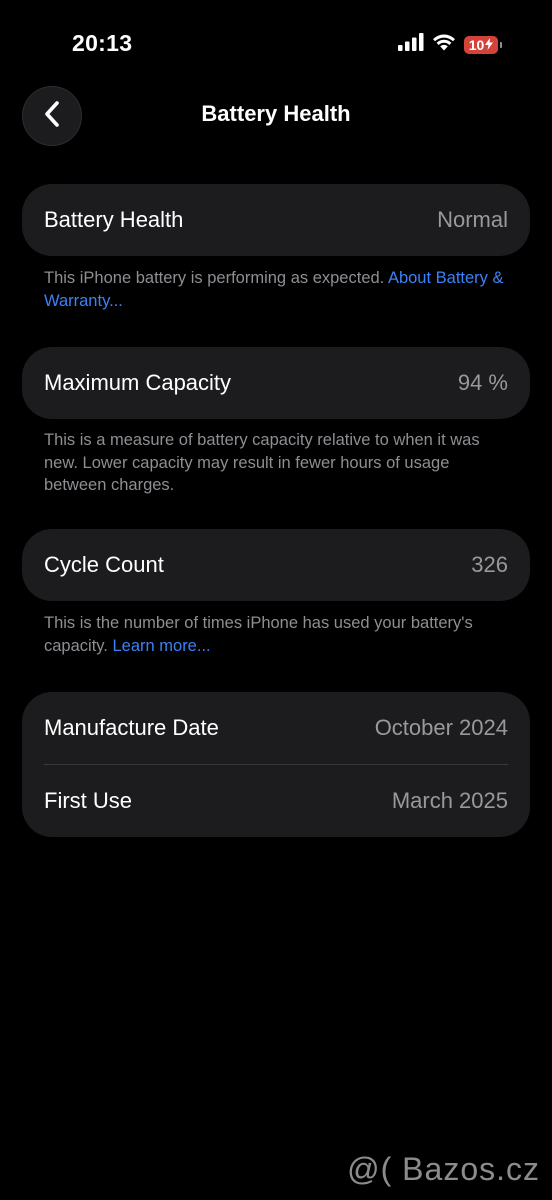 The image size is (552, 1200). What do you see at coordinates (276, 801) in the screenshot?
I see `first-use-row: First Use March 2025` at bounding box center [276, 801].